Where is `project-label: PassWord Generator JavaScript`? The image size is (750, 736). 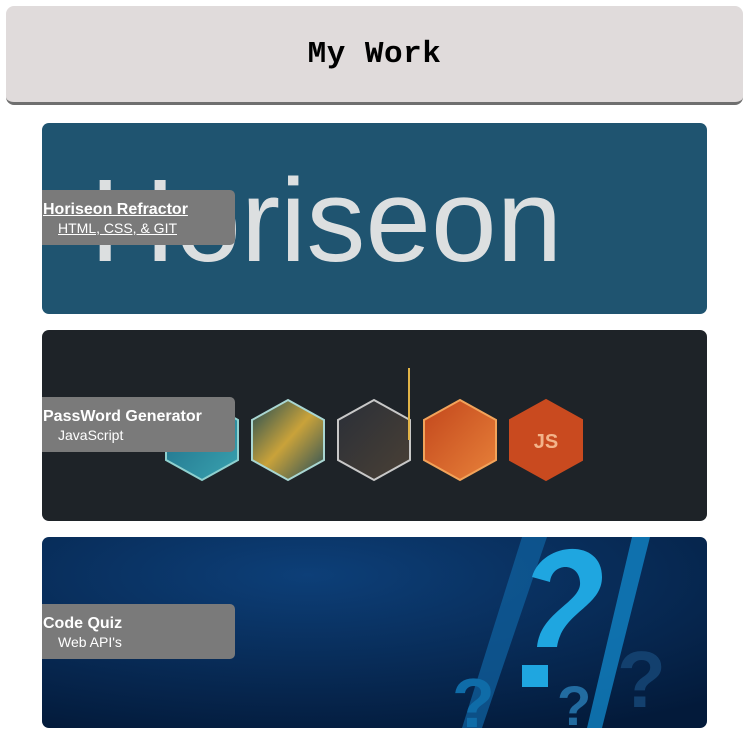 project-label: PassWord Generator JavaScript is located at coordinates (138, 424).